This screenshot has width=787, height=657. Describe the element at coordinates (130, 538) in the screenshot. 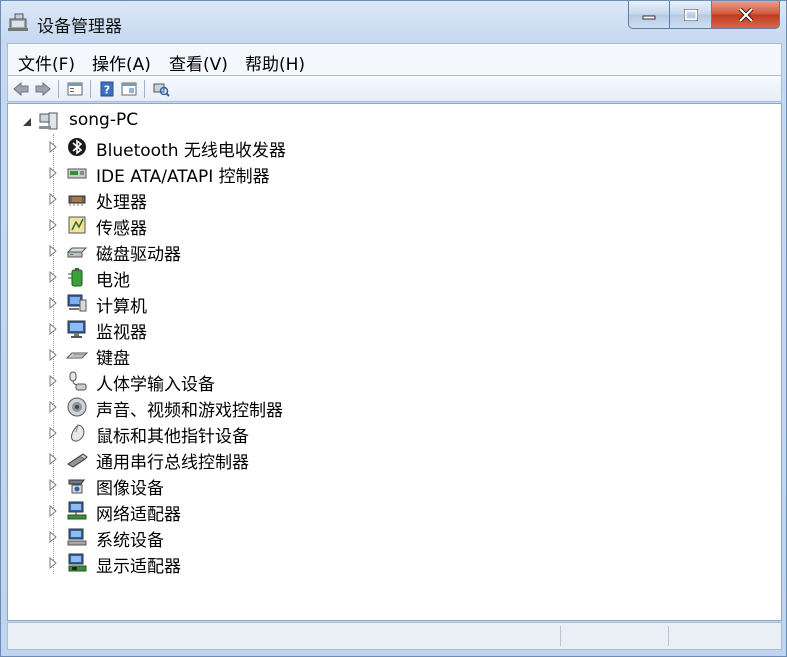

I see `tree-item-label: 系统设备` at that location.